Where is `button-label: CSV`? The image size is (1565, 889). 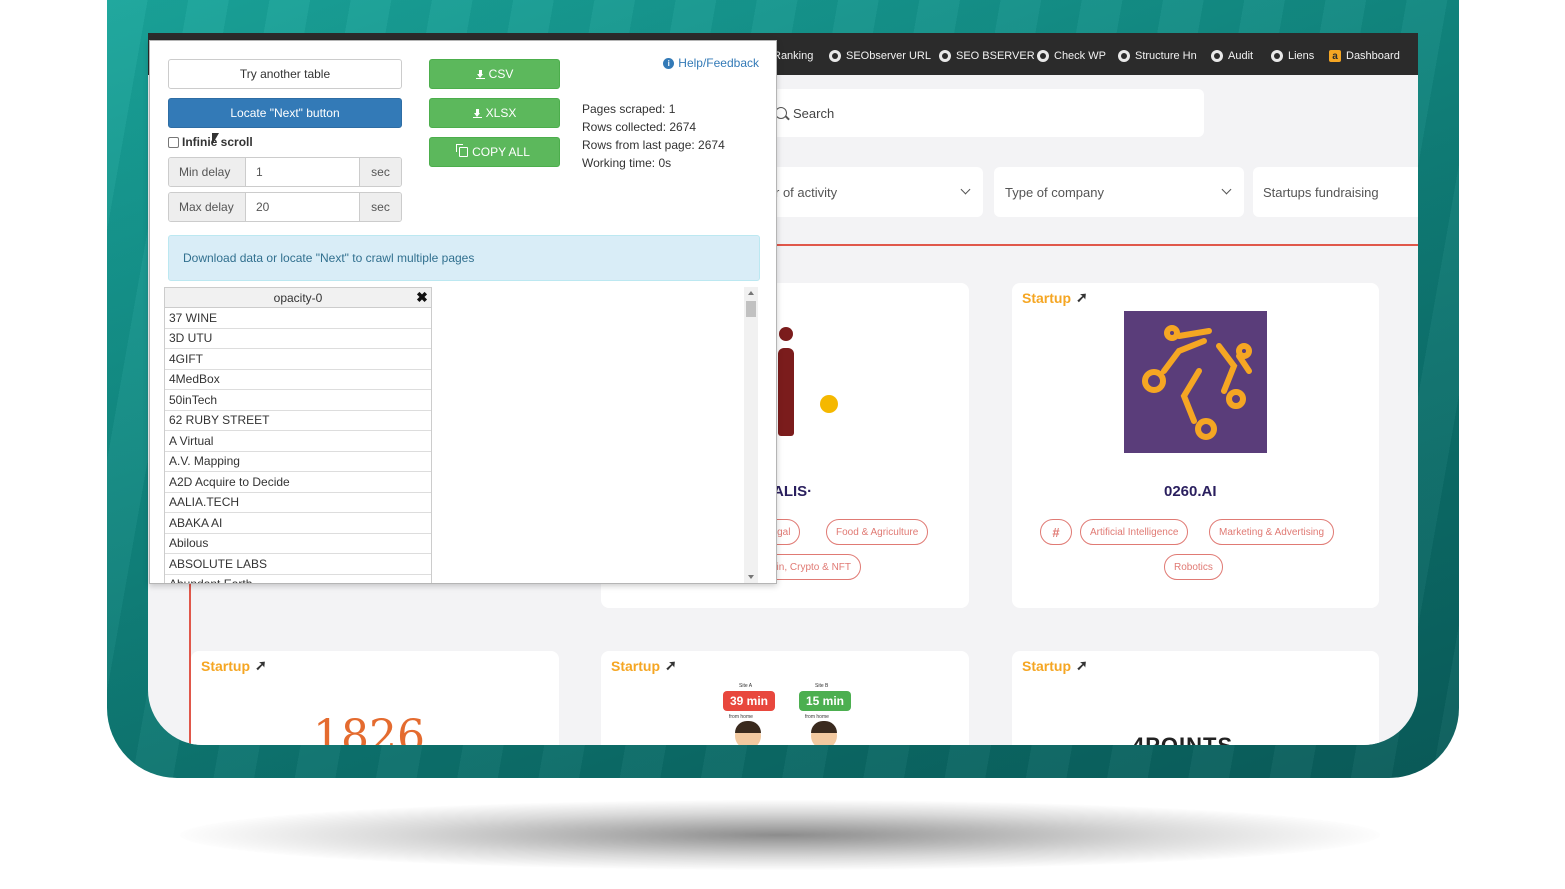
button-label: CSV is located at coordinates (501, 74).